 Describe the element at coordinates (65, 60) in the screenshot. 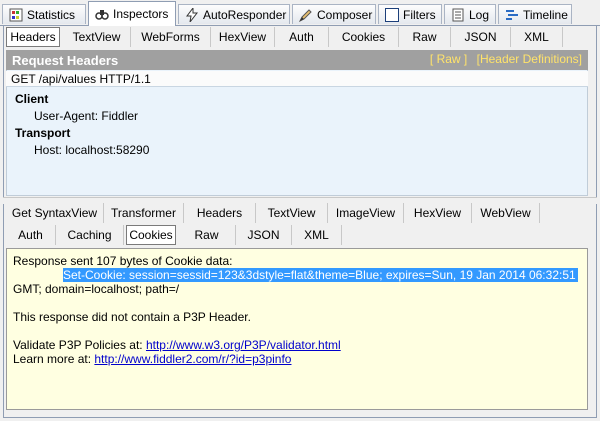

I see `request-headers-title: Request Headers` at that location.